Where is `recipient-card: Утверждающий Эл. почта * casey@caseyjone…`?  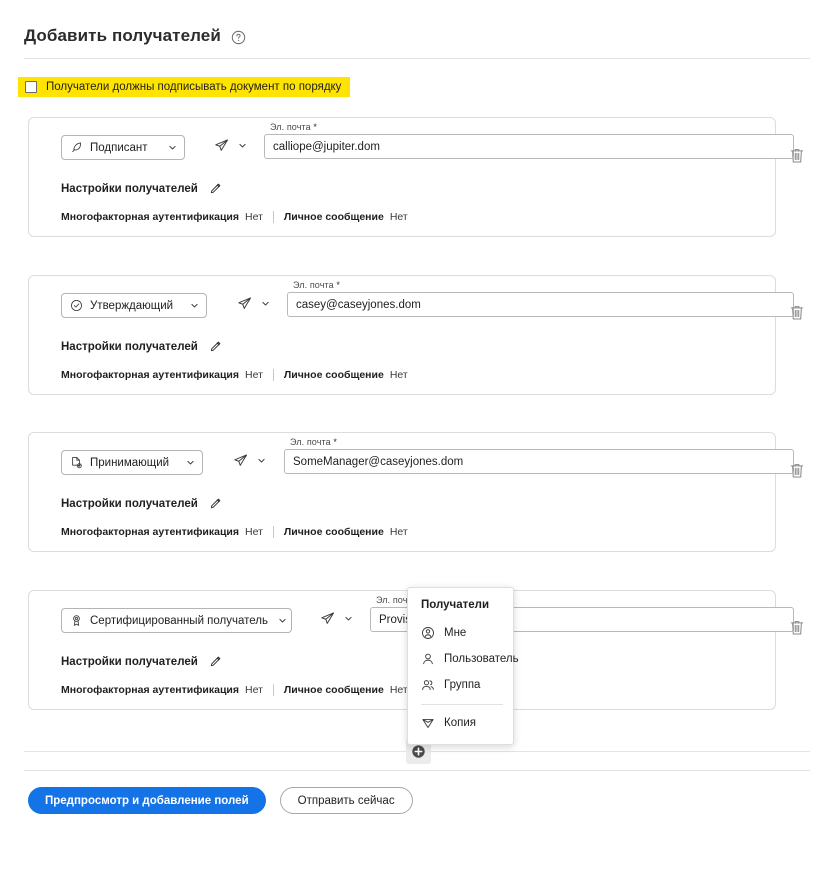
recipient-card: Утверждающий Эл. почта * casey@caseyjone… is located at coordinates (411, 335).